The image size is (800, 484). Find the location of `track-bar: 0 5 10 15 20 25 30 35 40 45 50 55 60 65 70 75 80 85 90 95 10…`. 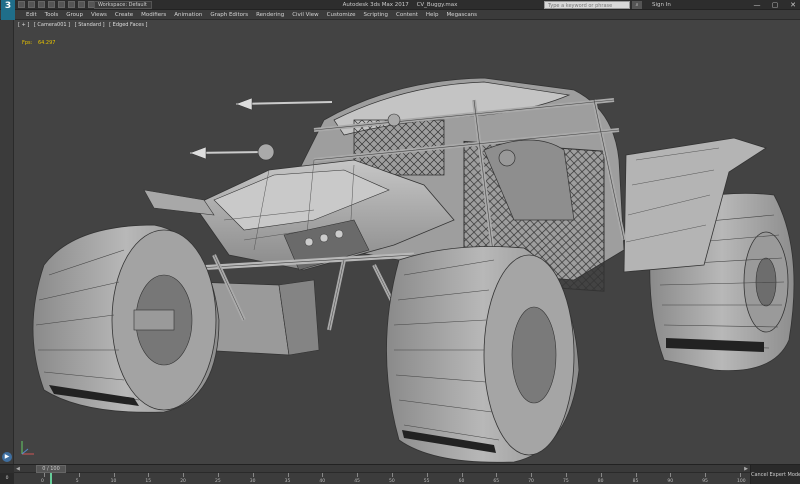

track-bar: 0 5 10 15 20 25 30 35 40 45 50 55 60 65 70 75 80 85 90 95 10… is located at coordinates (382, 478).